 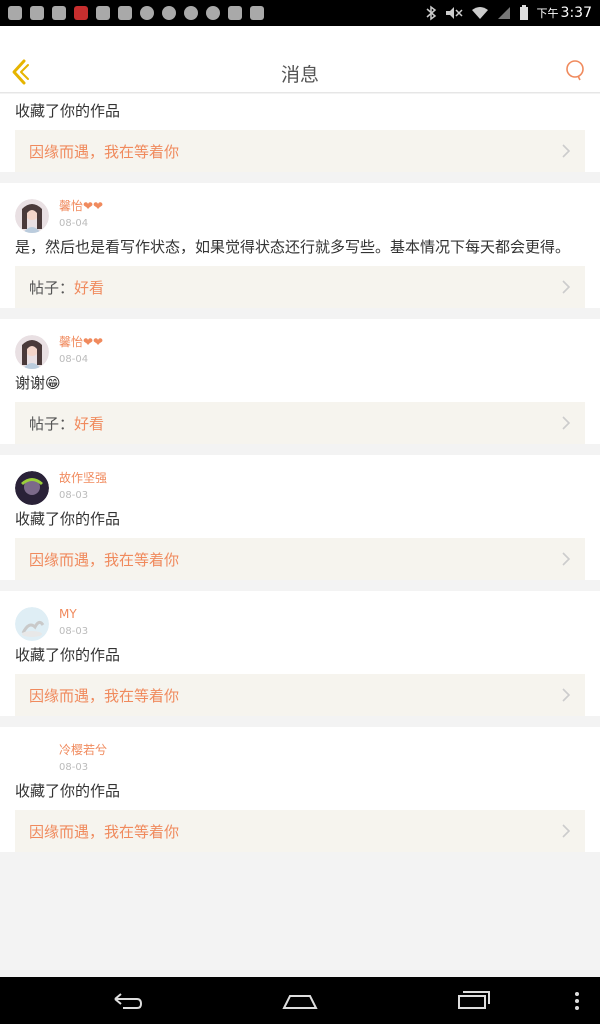 I want to click on shield-icon, so click(x=257, y=13).